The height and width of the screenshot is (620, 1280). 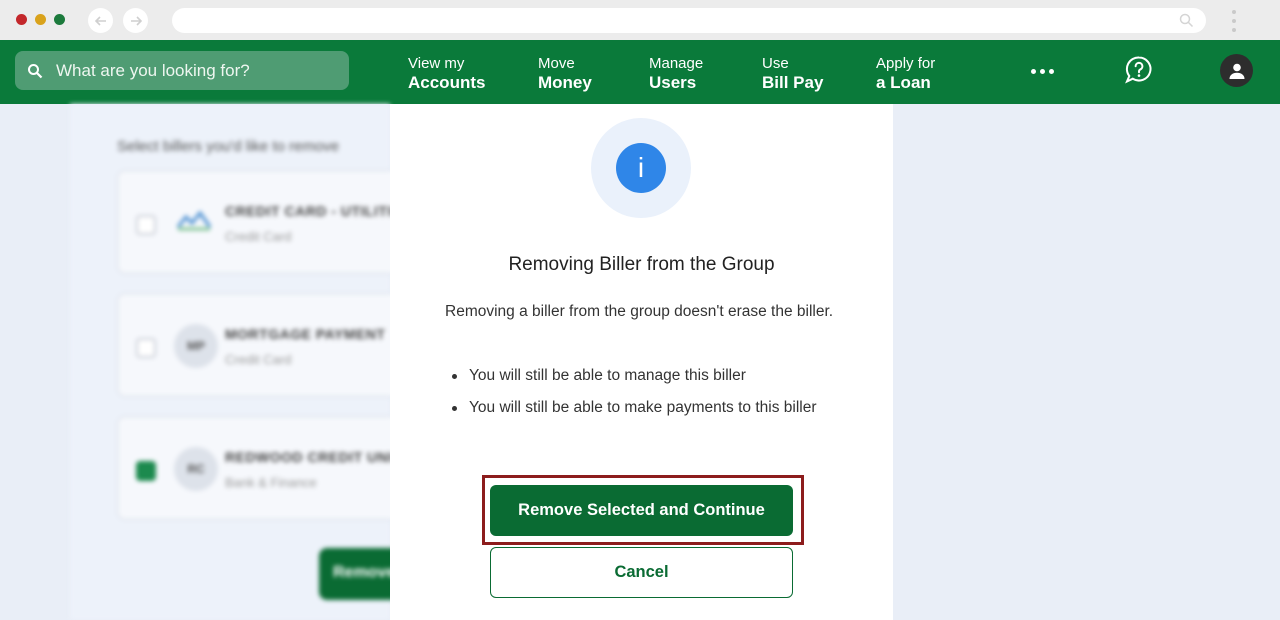 I want to click on nav-label: Use, so click(x=775, y=63).